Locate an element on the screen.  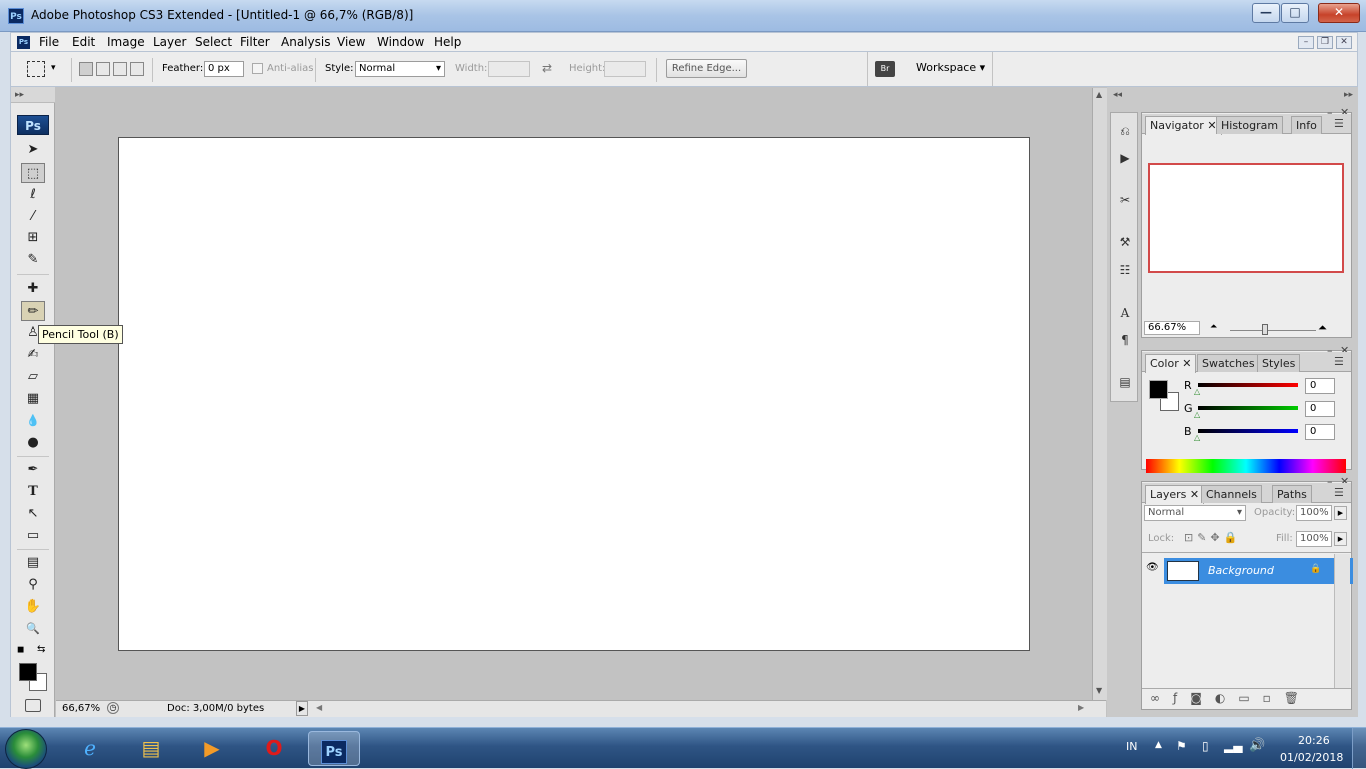
layers-footer-icons: ∞ƒ◙◐▭▫🗑 is located at coordinates (1231, 698).